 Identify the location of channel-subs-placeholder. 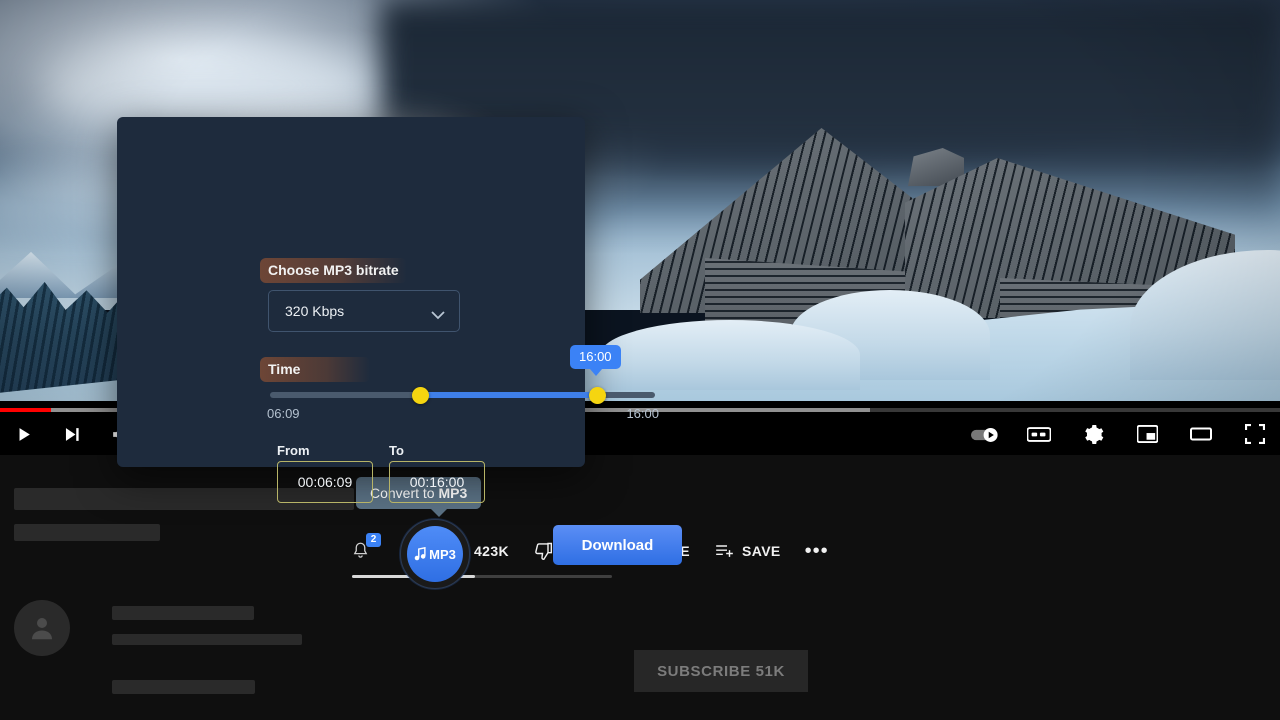
(207, 639).